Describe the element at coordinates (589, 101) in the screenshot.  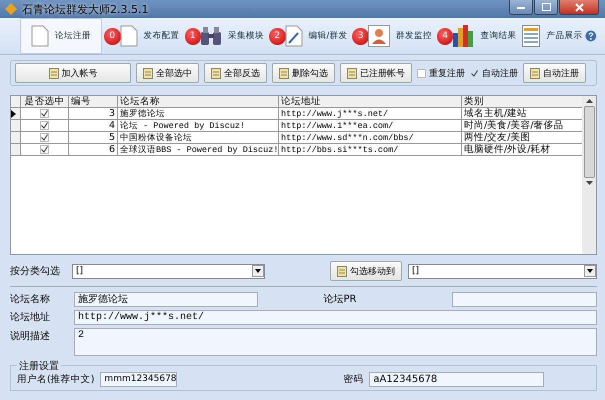
I see `scroll-up-icon` at that location.